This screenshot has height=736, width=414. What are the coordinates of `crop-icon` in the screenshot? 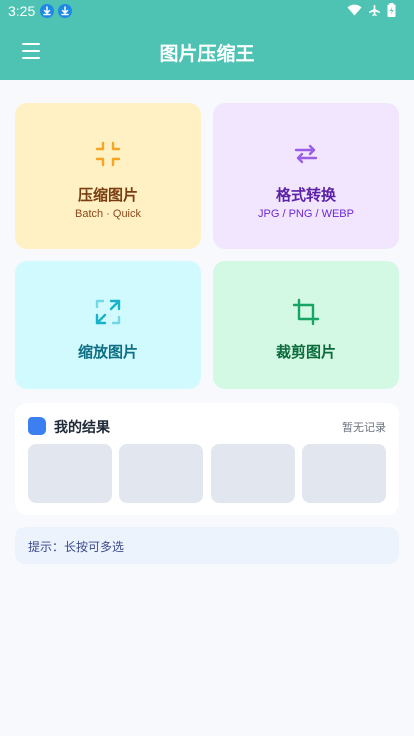 It's located at (306, 312).